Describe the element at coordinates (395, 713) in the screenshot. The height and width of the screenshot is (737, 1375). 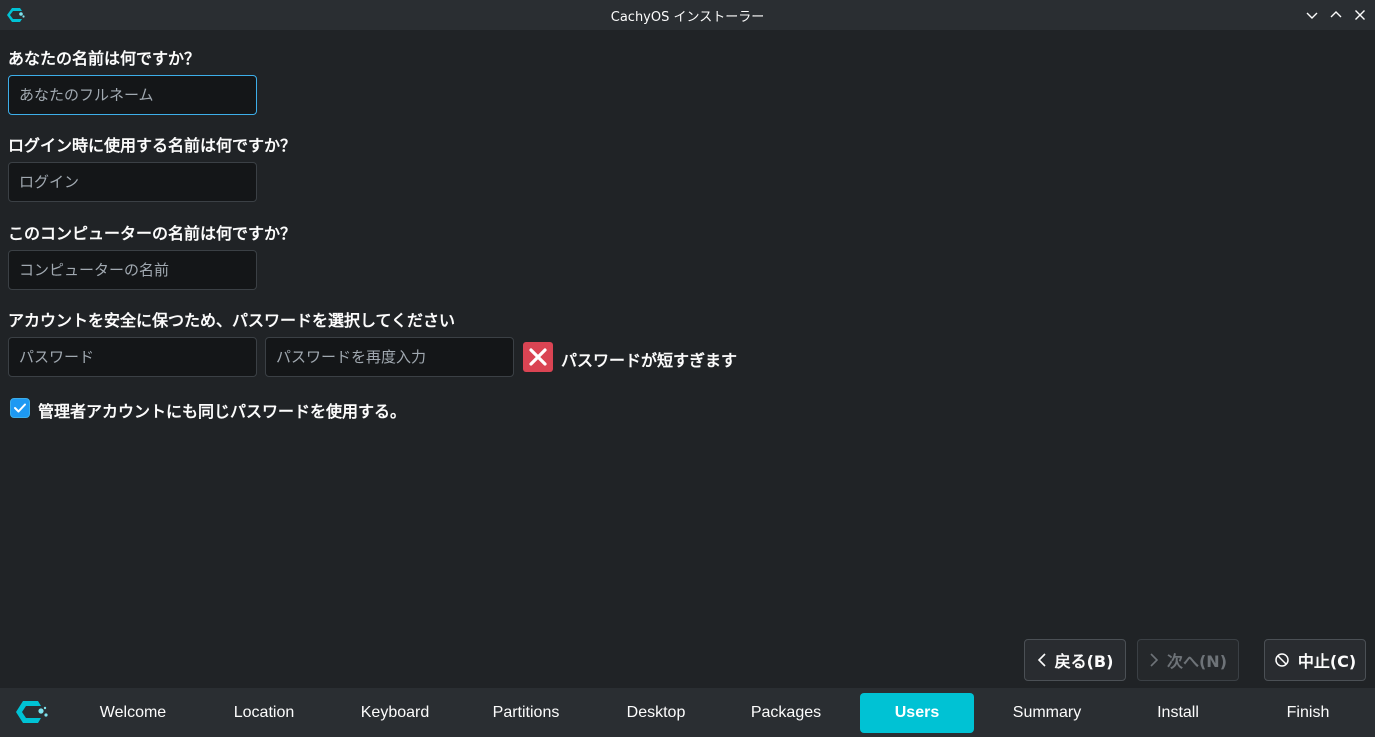
I see `nav-item-keyboard: Keyboard` at that location.